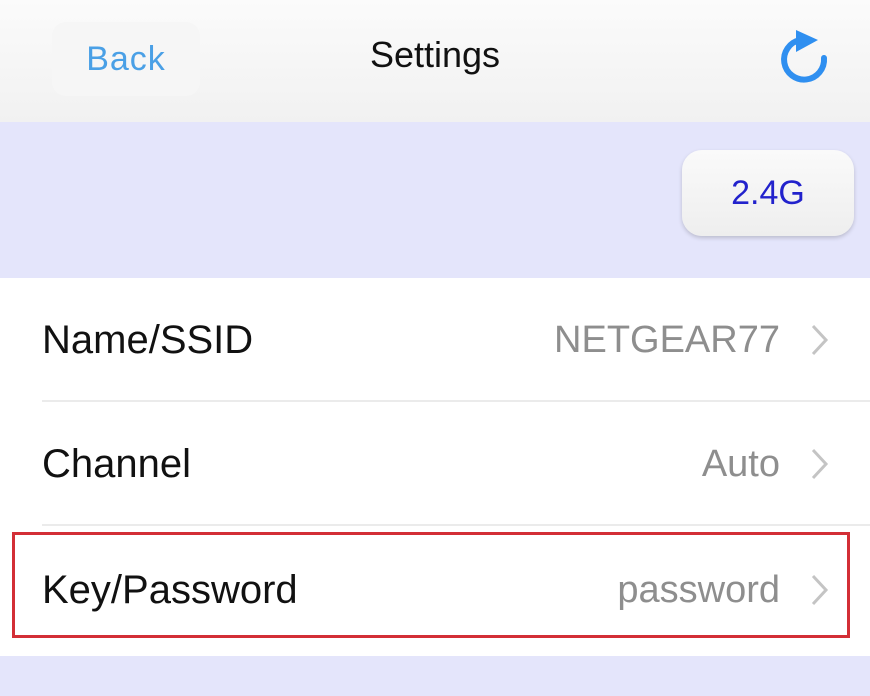  What do you see at coordinates (117, 463) in the screenshot?
I see `setting-label: Channel` at bounding box center [117, 463].